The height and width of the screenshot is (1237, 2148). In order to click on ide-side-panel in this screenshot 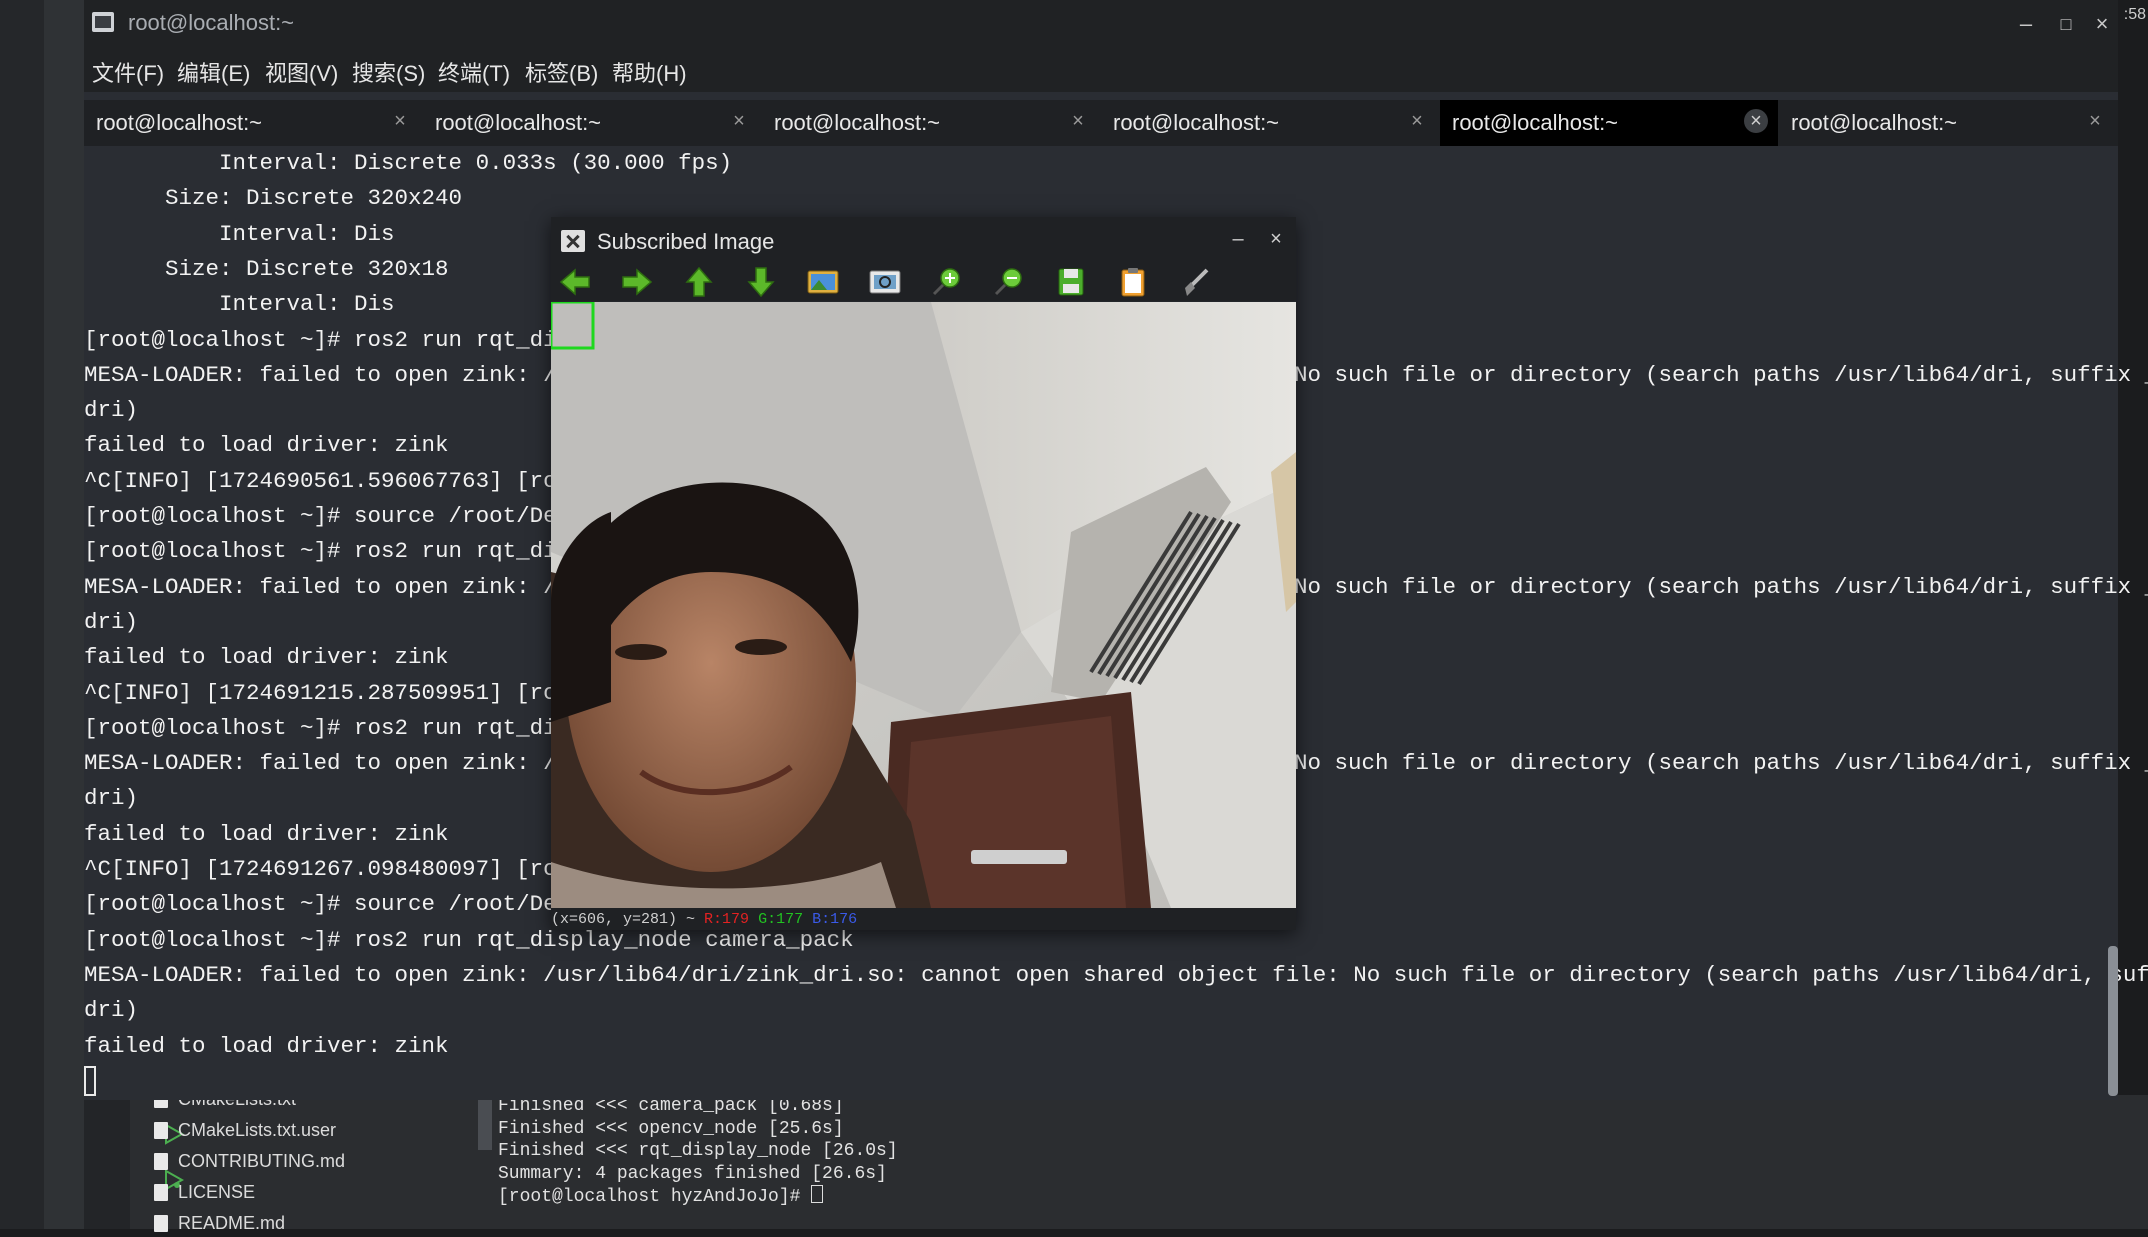, I will do `click(64, 614)`.